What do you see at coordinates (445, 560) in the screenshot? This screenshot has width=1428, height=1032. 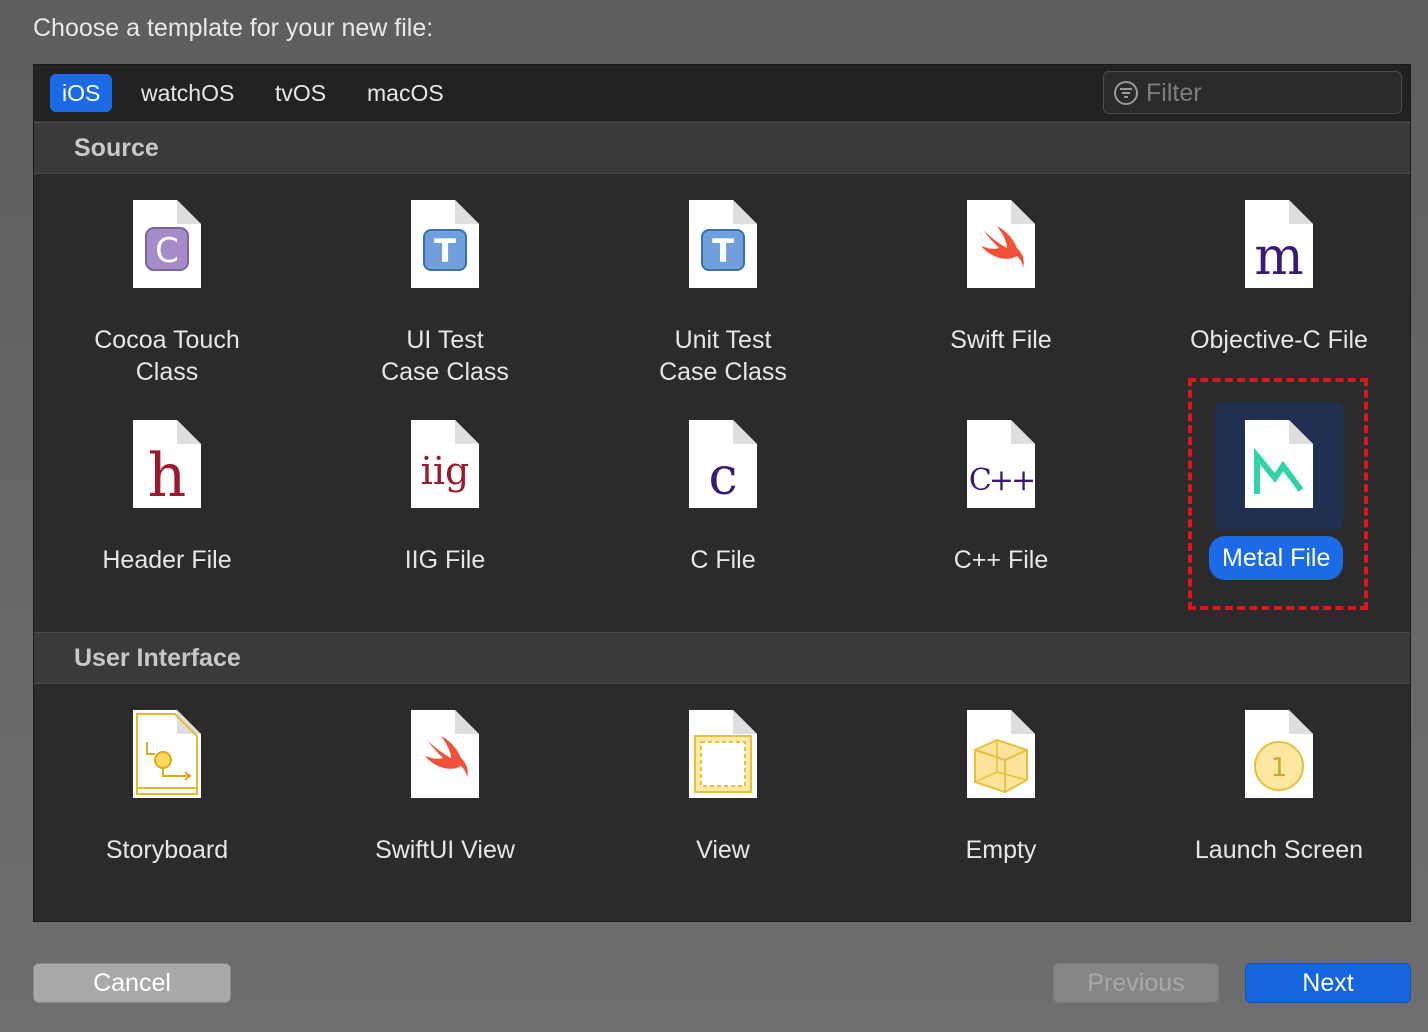 I see `template-label: IIG File` at bounding box center [445, 560].